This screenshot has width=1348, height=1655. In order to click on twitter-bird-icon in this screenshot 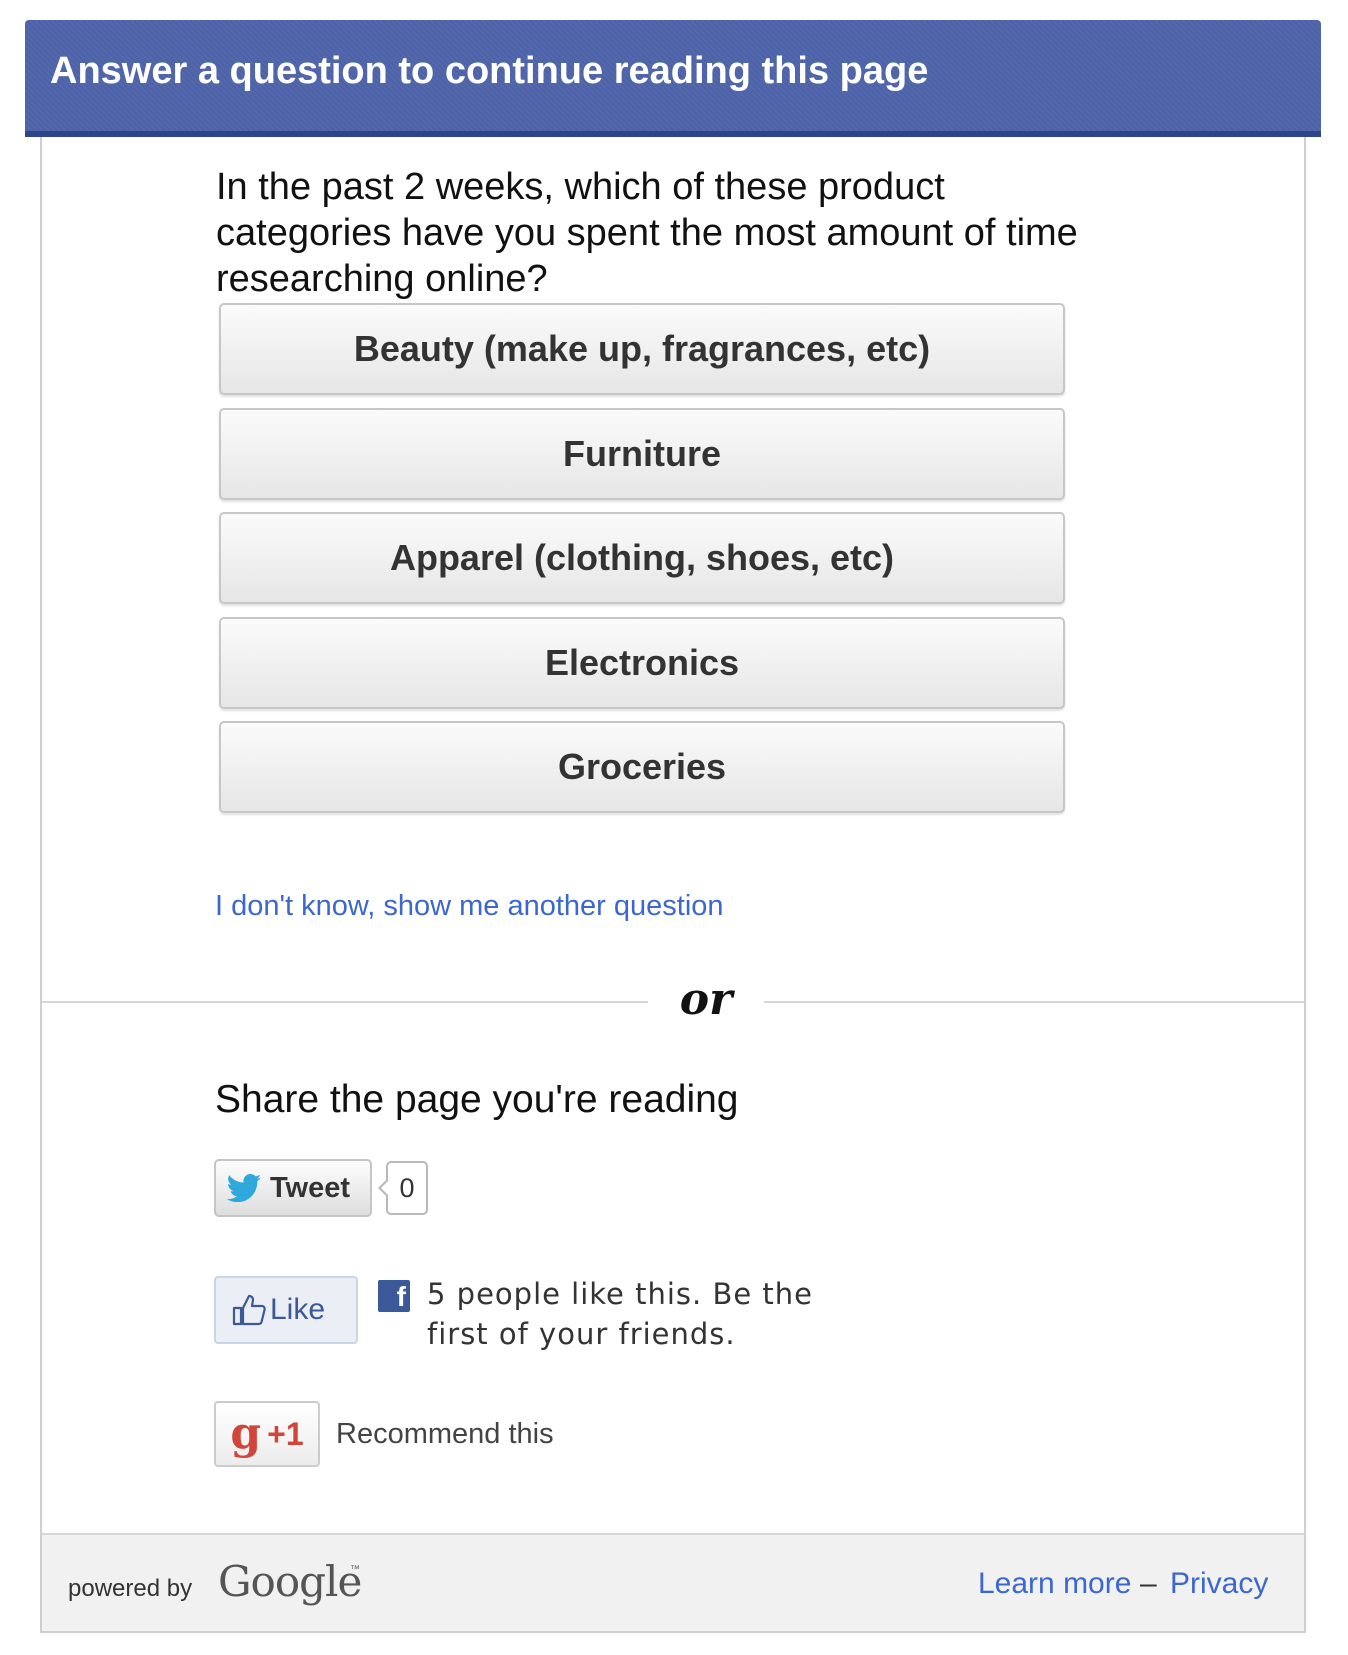, I will do `click(243, 1188)`.